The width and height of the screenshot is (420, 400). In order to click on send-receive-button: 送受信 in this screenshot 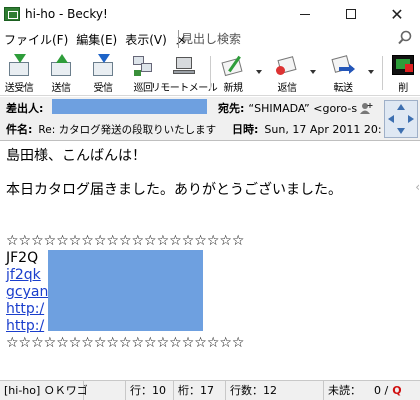, I will do `click(19, 73)`.